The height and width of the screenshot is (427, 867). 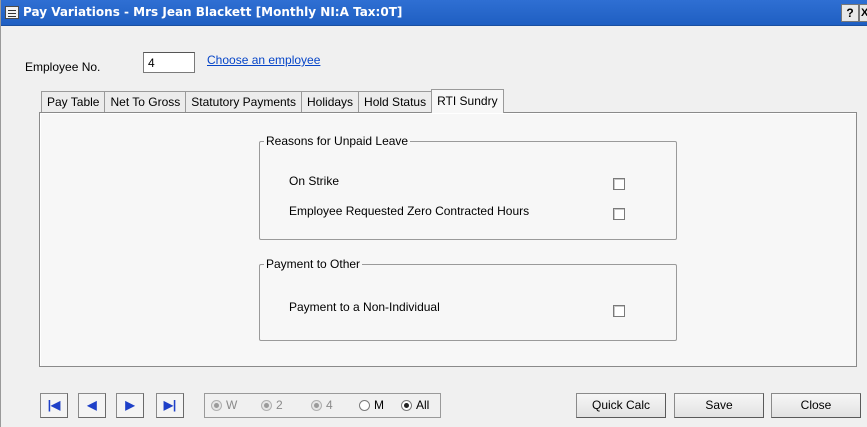 I want to click on frequency-radio-2weekly: 2, so click(x=272, y=405).